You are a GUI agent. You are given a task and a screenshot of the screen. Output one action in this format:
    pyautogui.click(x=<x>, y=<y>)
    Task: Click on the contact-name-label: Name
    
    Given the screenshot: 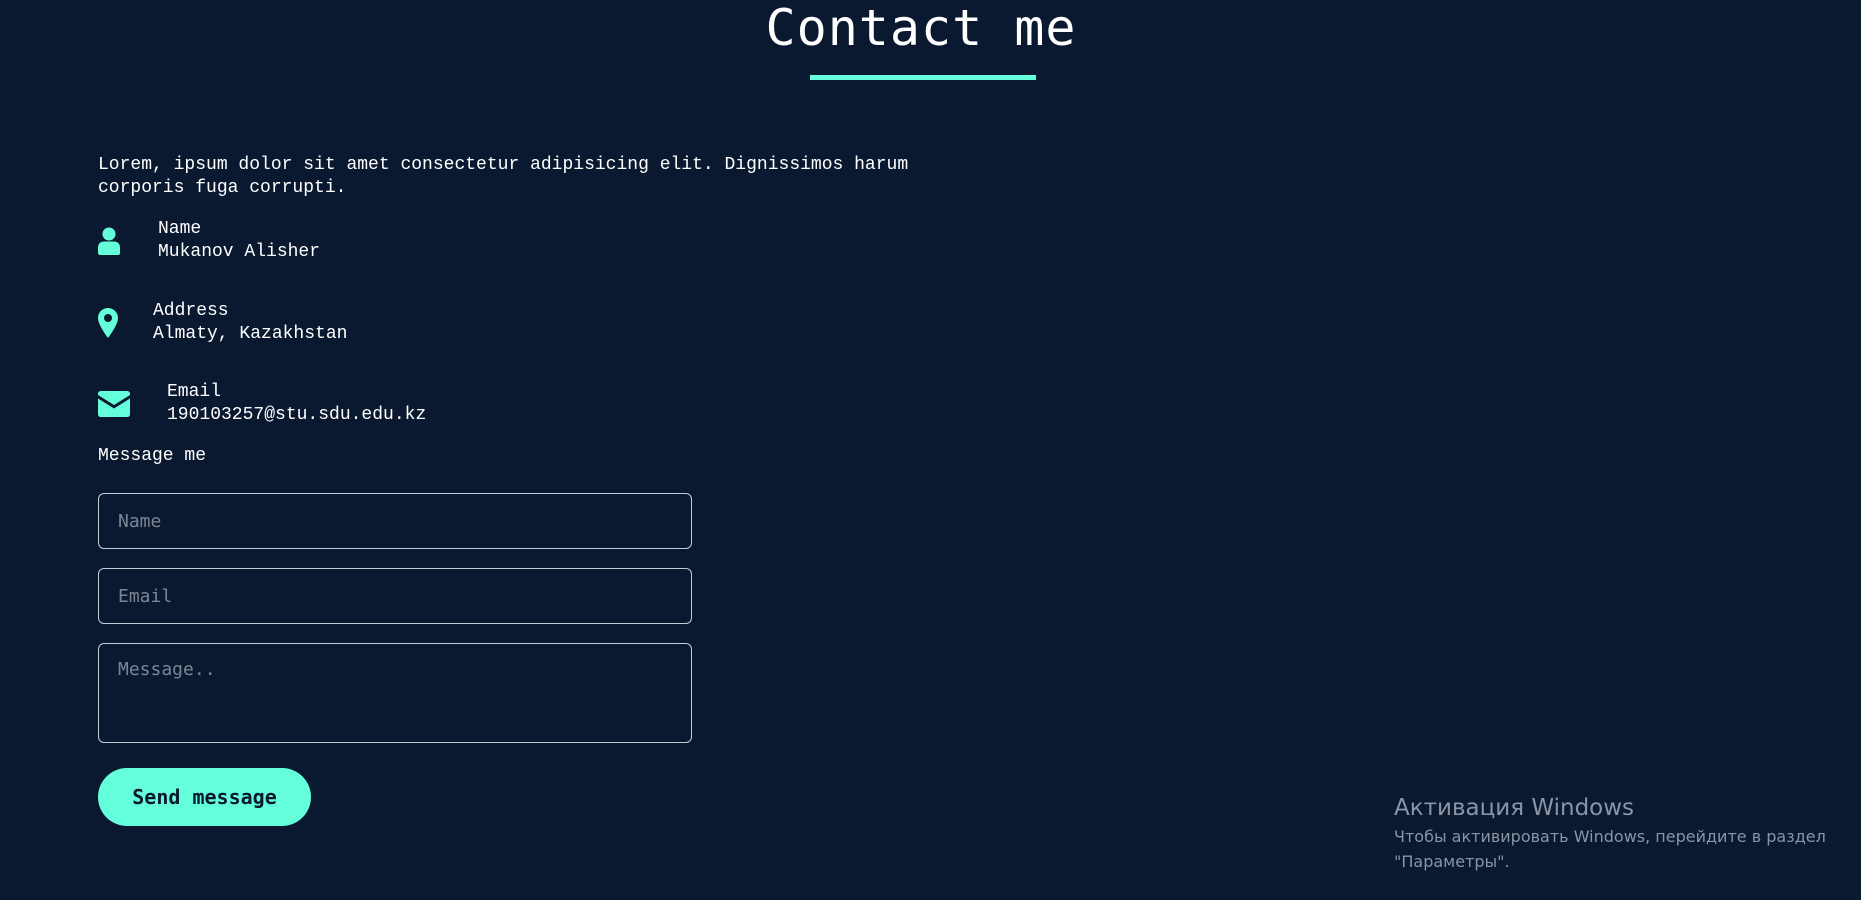 What is the action you would take?
    pyautogui.click(x=180, y=229)
    